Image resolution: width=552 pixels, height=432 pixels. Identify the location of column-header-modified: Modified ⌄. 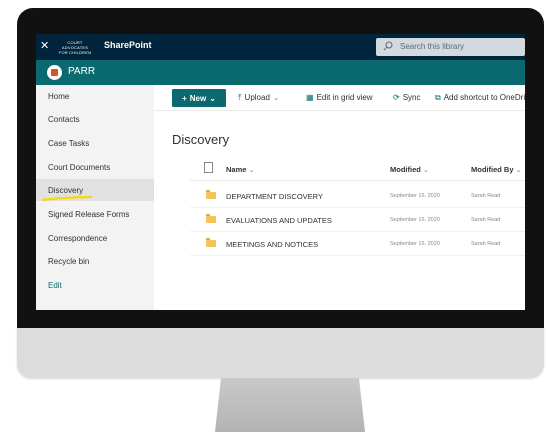
(409, 169).